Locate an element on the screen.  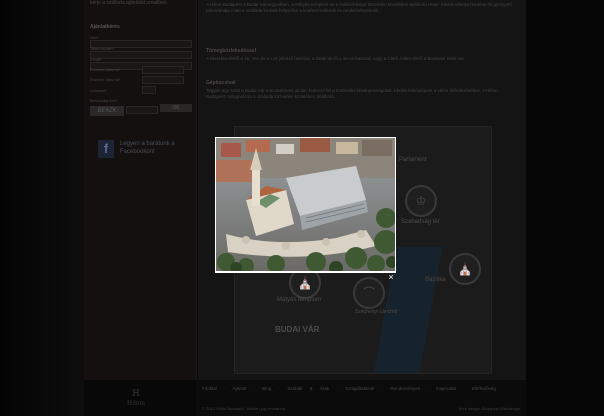
map-label-basilica: Bazilika is located at coordinates (435, 280).